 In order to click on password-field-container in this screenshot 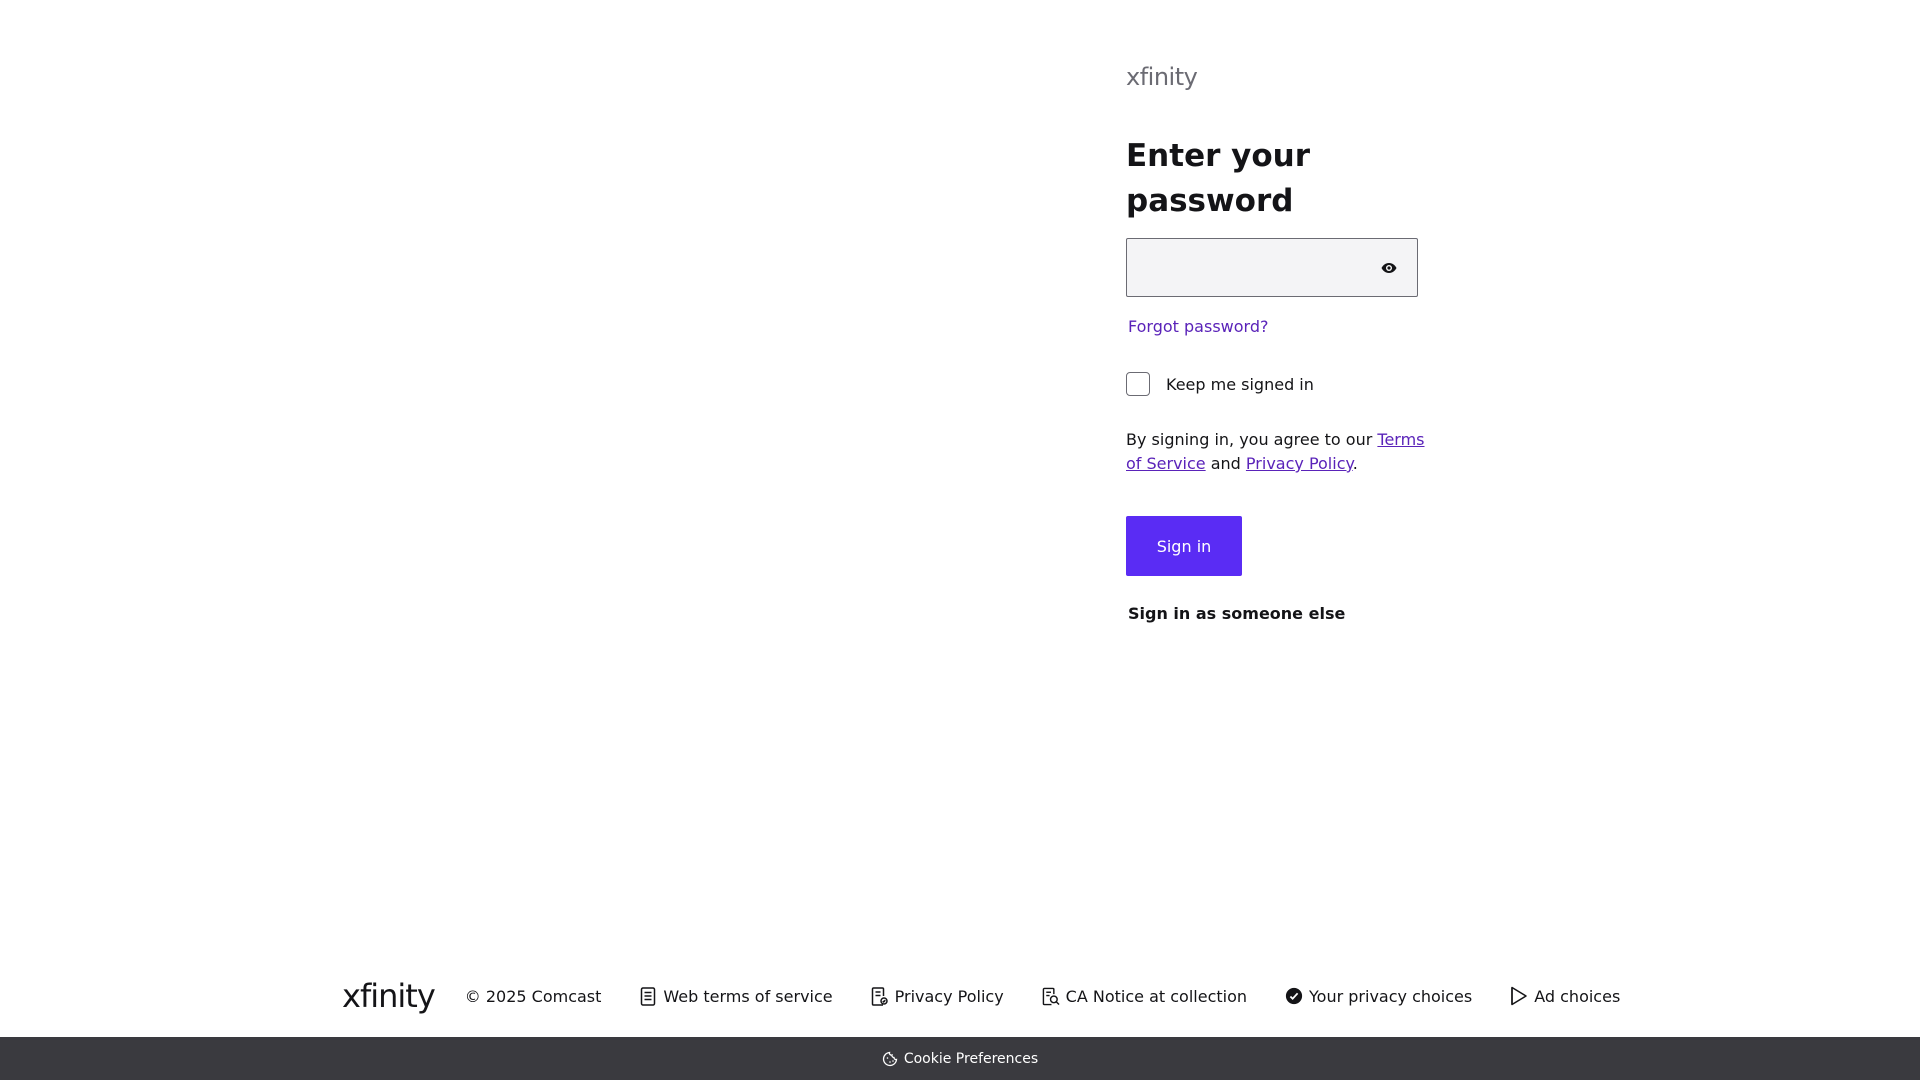, I will do `click(1272, 267)`.